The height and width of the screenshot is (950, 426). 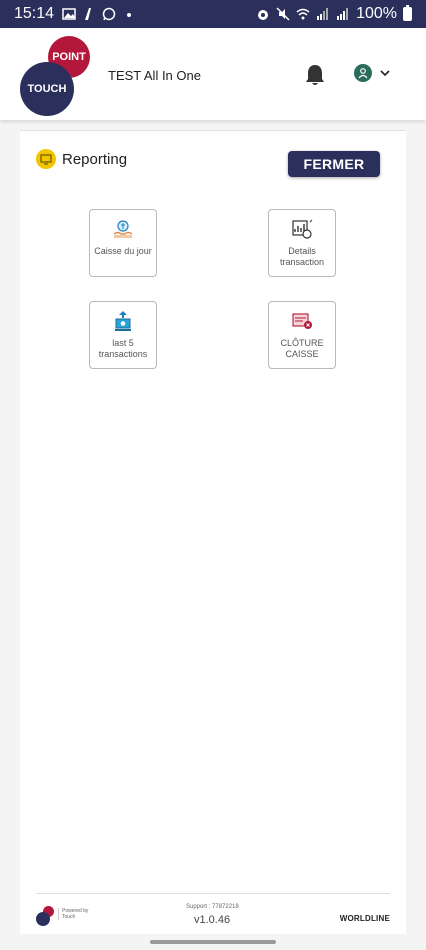 I want to click on account-menu-button, so click(x=372, y=73).